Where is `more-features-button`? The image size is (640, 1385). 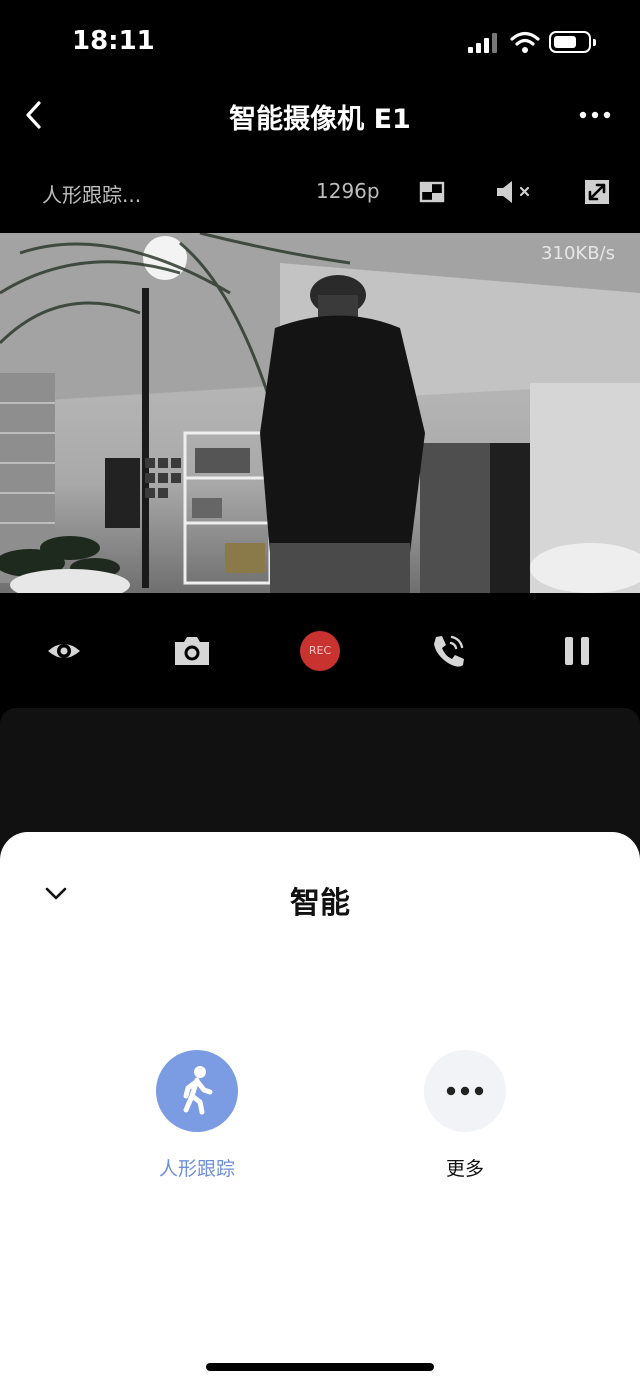
more-features-button is located at coordinates (465, 1091).